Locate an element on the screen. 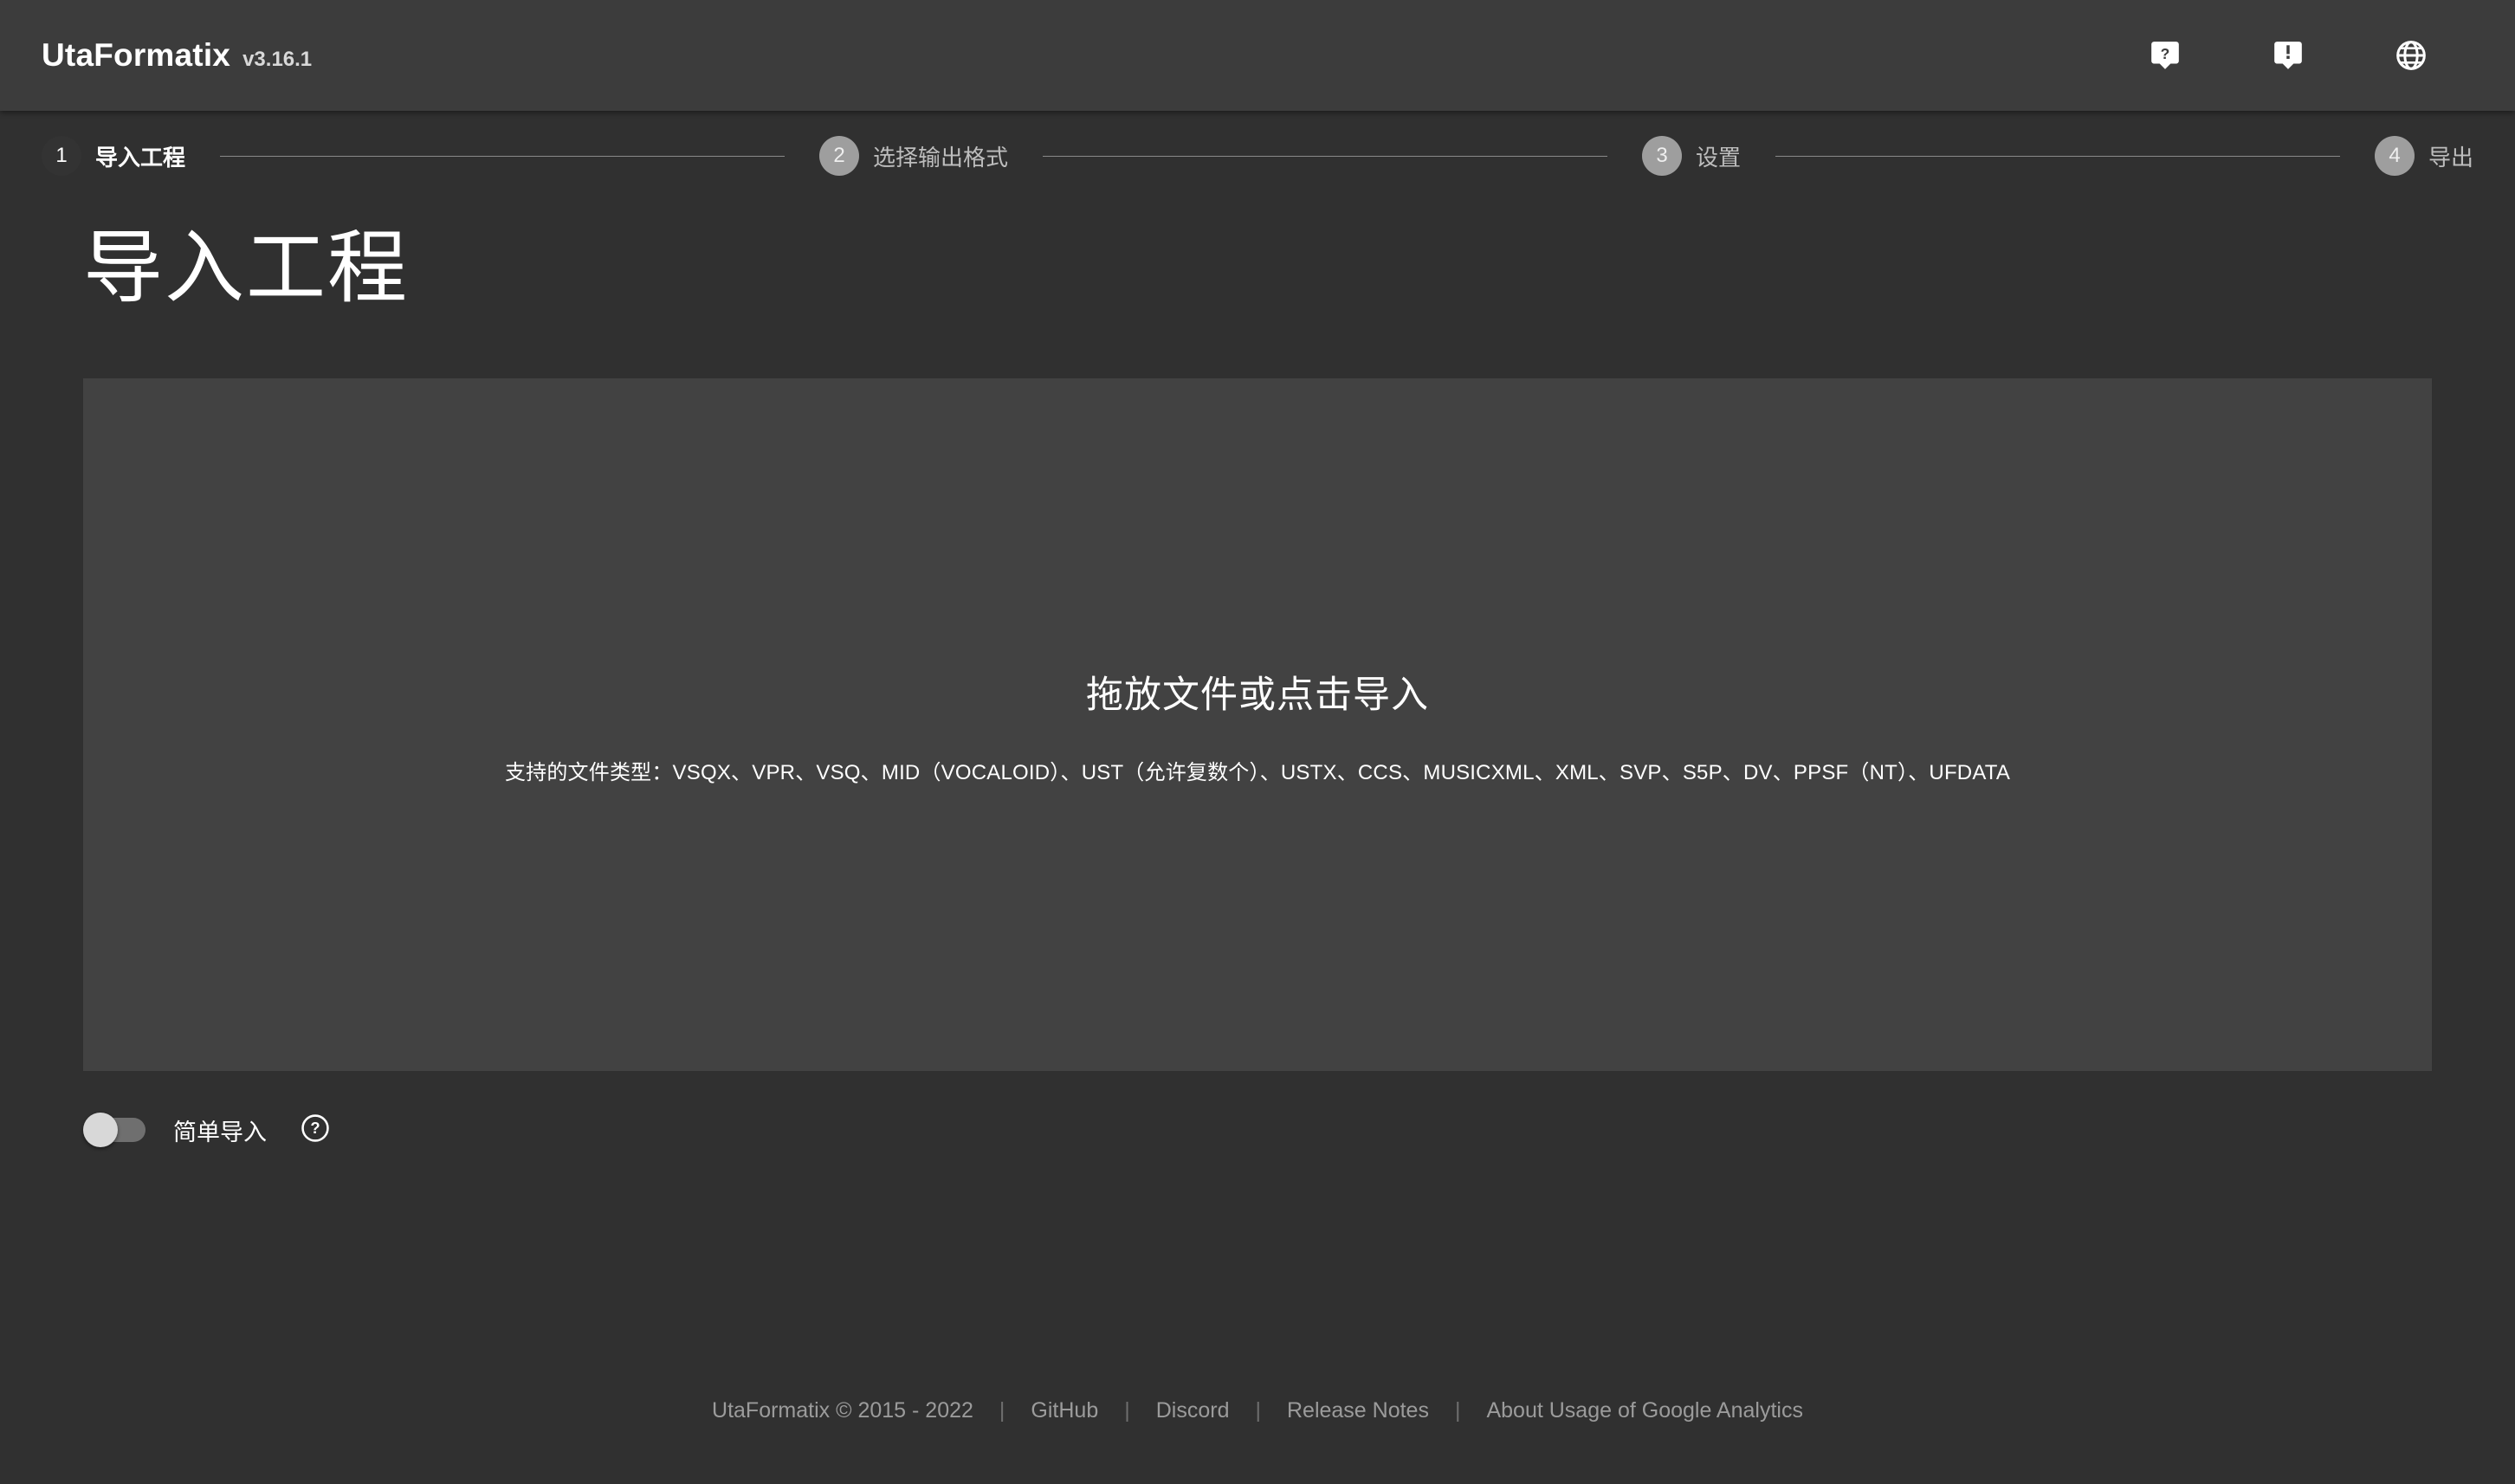 The width and height of the screenshot is (2515, 1484). appbar-actions: ? is located at coordinates (2308, 55).